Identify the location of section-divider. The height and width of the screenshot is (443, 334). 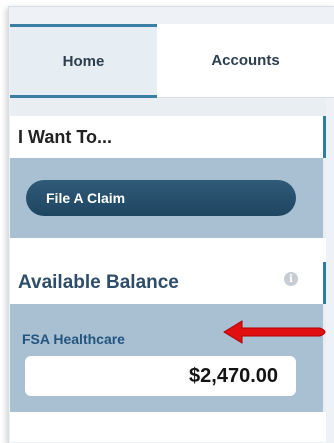
(168, 250).